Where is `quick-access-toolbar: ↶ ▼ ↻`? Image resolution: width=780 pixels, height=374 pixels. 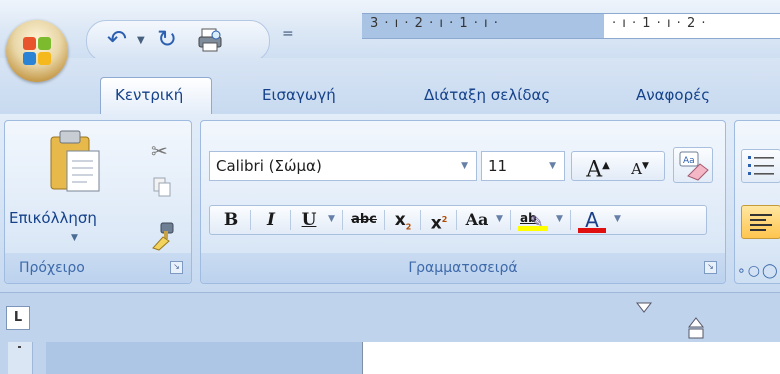
quick-access-toolbar: ↶ ▼ ↻ is located at coordinates (178, 41).